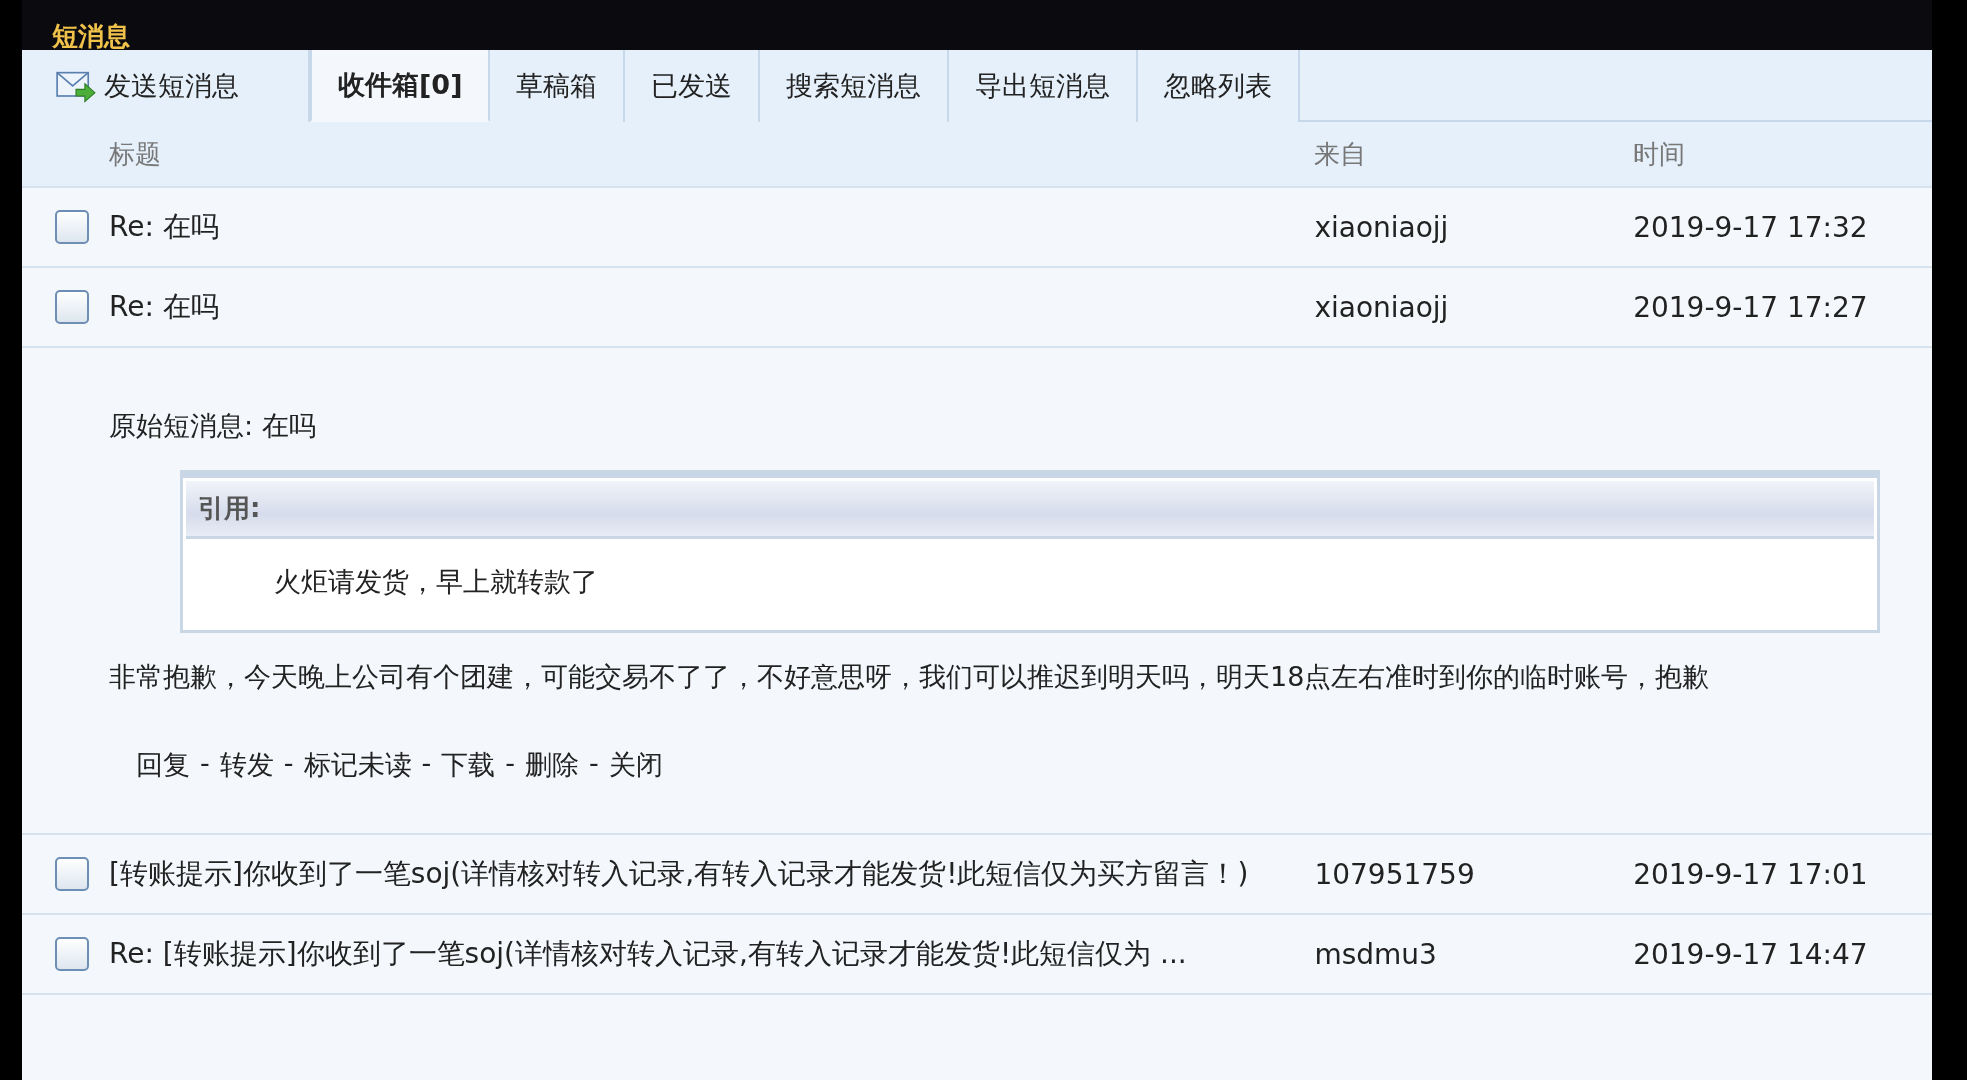 The image size is (1967, 1080). What do you see at coordinates (1395, 874) in the screenshot?
I see `sender-cell-text: 107951759` at bounding box center [1395, 874].